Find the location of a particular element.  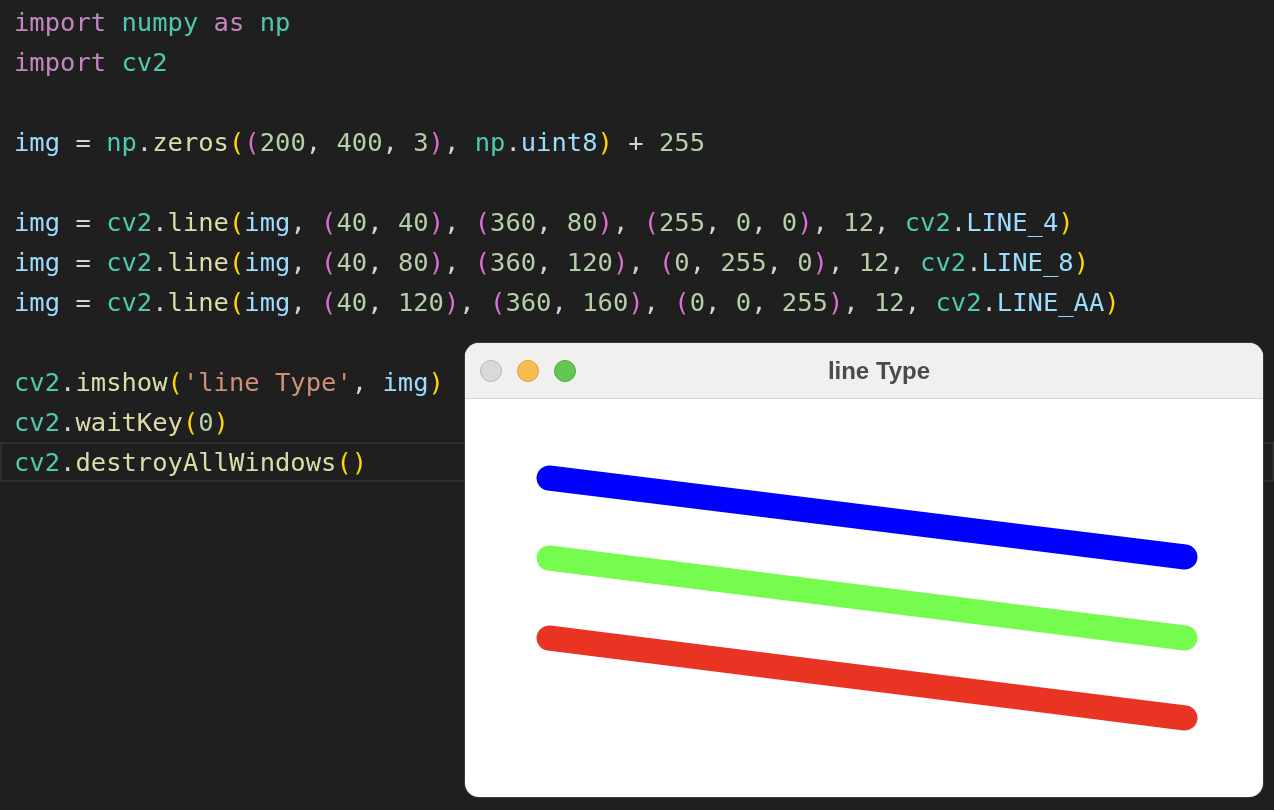

code-line: cv2.waitKey(0) is located at coordinates (121, 422).